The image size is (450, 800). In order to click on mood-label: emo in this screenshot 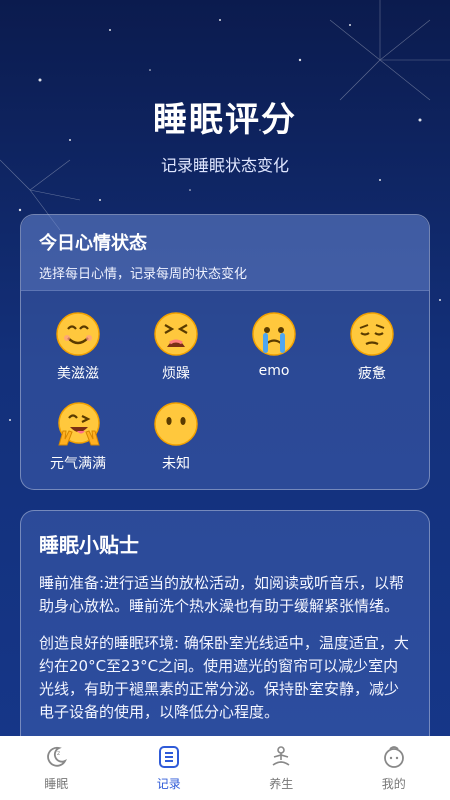, I will do `click(274, 371)`.